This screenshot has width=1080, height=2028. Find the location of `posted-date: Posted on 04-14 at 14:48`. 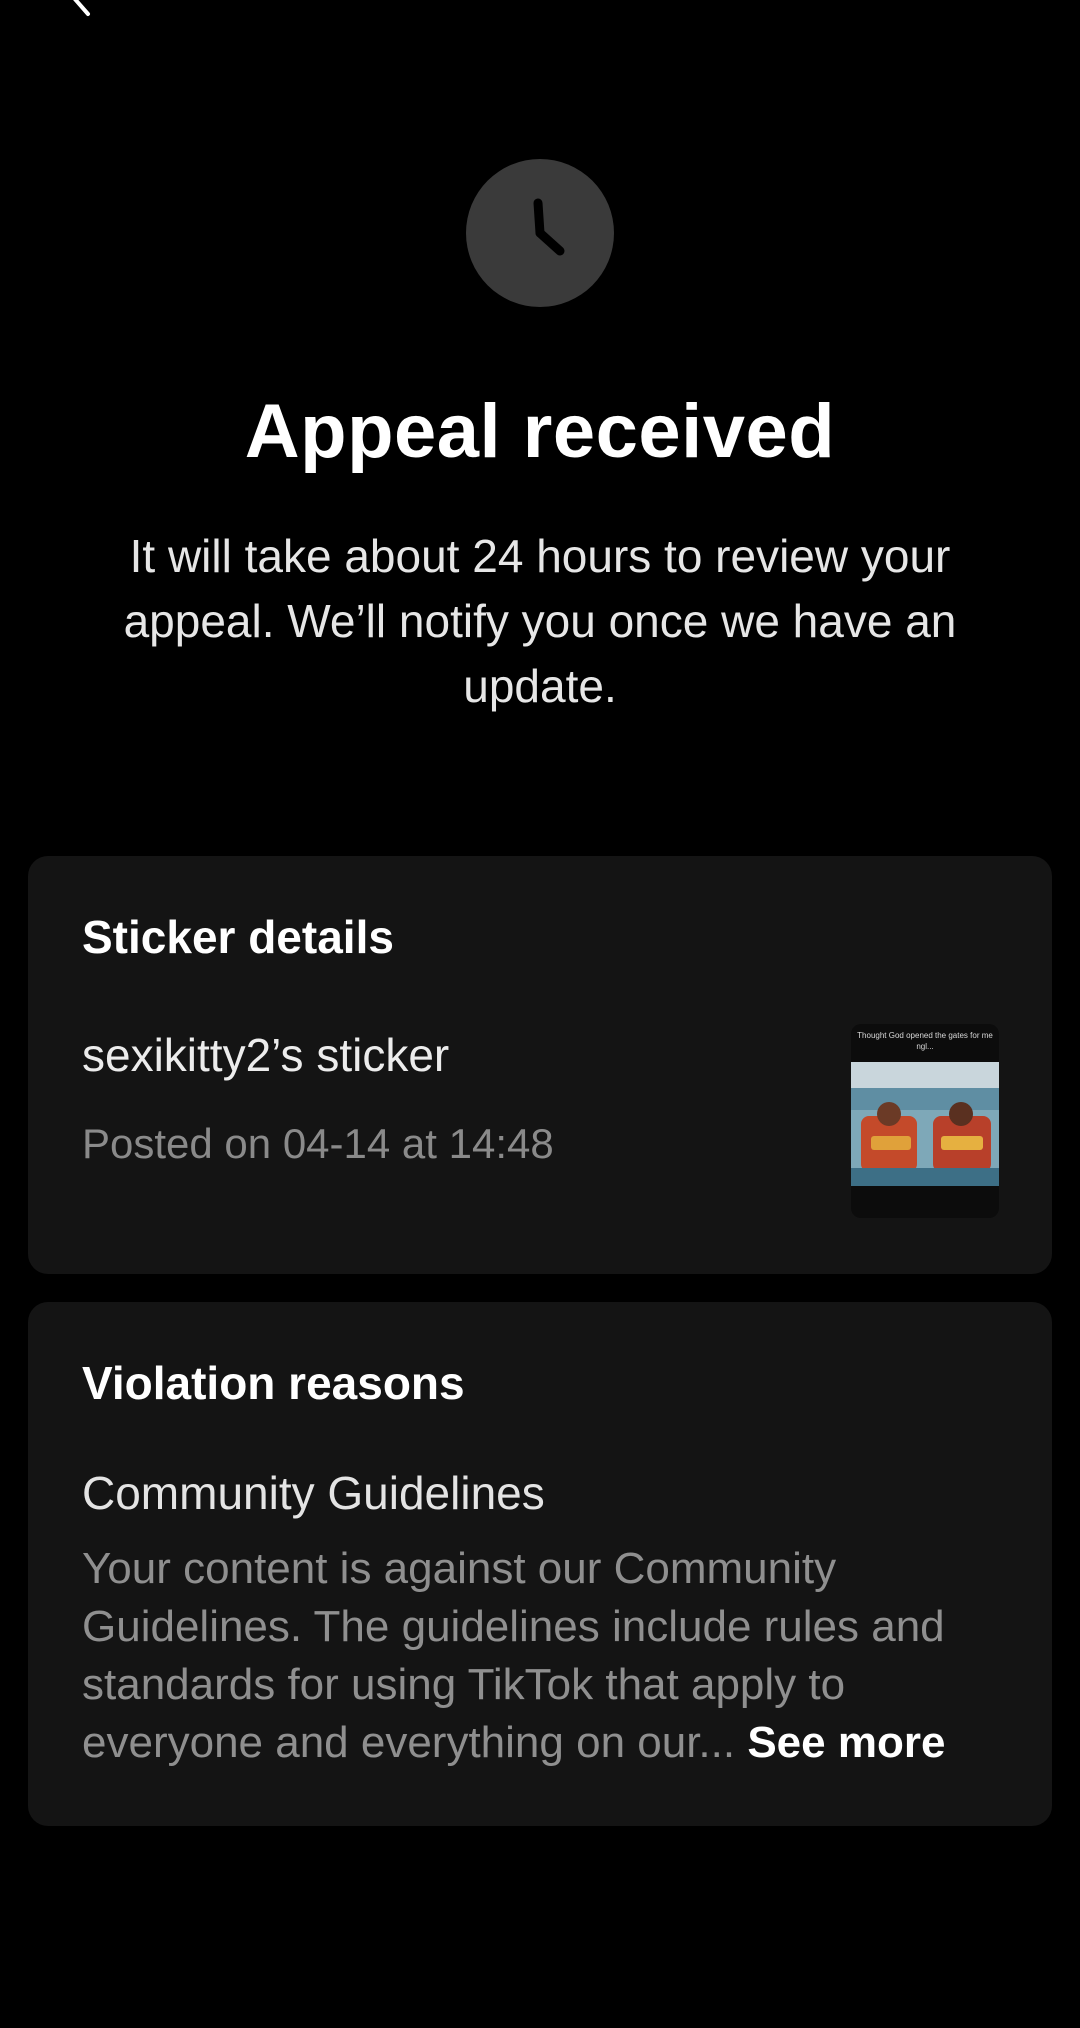

posted-date: Posted on 04-14 at 14:48 is located at coordinates (318, 1143).